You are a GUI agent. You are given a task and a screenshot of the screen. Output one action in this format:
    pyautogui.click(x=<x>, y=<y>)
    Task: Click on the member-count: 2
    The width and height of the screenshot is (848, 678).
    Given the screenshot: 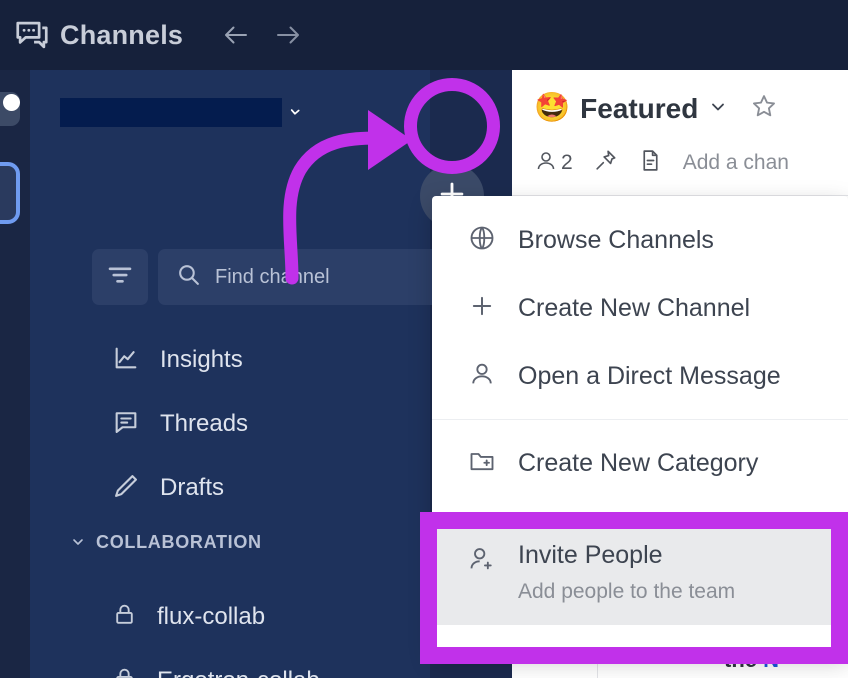 What is the action you would take?
    pyautogui.click(x=567, y=162)
    